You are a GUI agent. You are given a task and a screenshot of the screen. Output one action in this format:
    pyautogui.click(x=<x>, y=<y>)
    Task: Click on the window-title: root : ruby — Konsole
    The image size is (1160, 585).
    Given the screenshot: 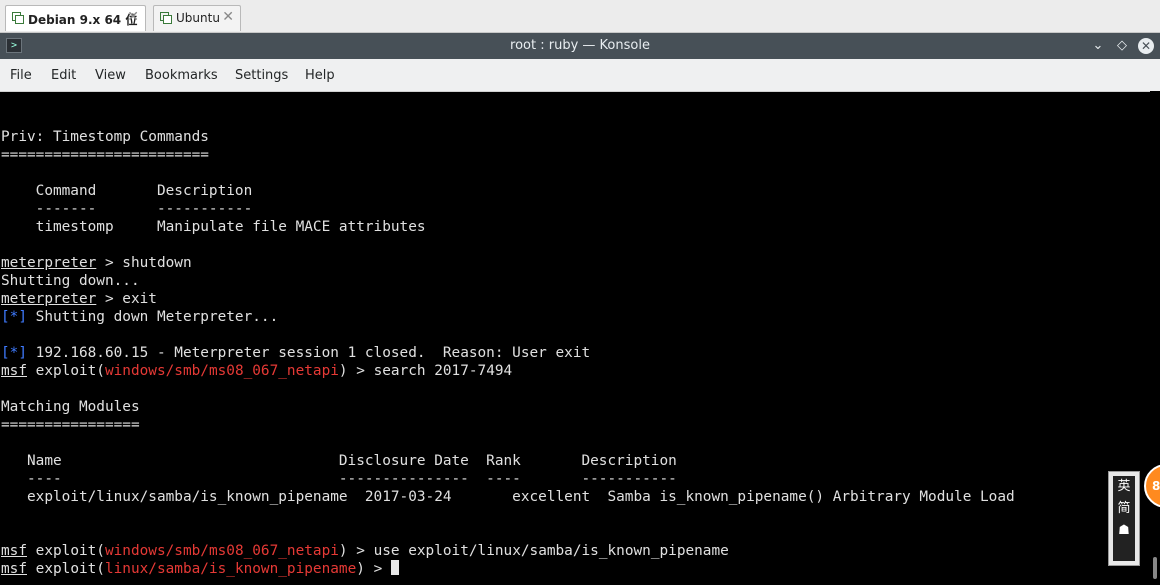 What is the action you would take?
    pyautogui.click(x=580, y=45)
    